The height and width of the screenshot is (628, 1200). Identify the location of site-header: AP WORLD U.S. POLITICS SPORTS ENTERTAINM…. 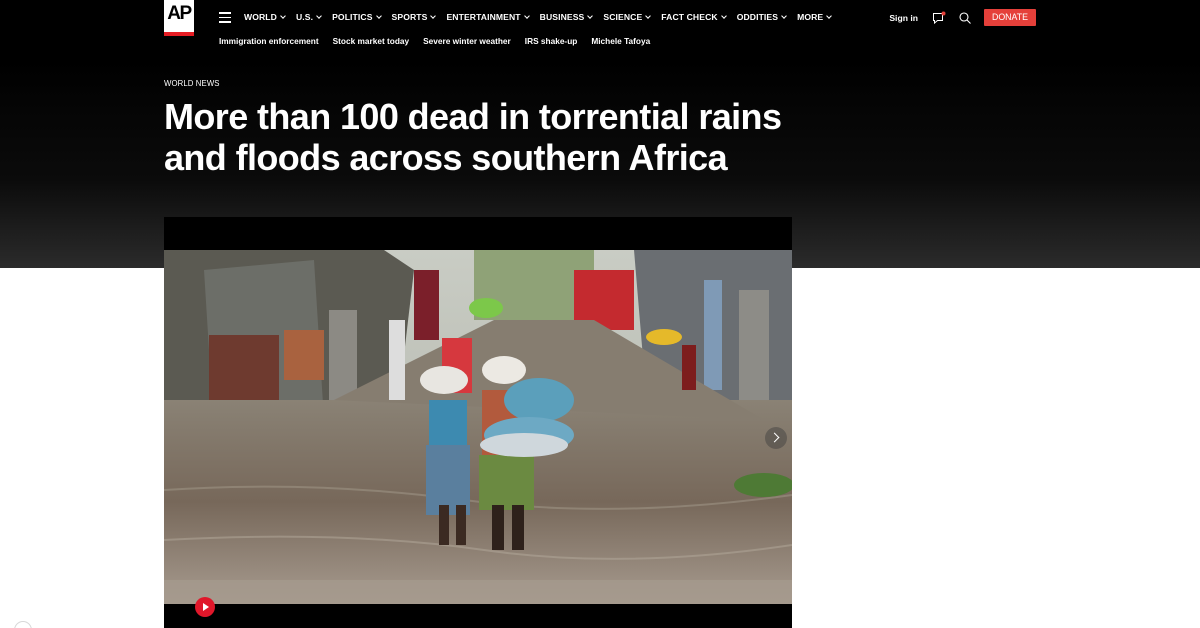
(600, 29).